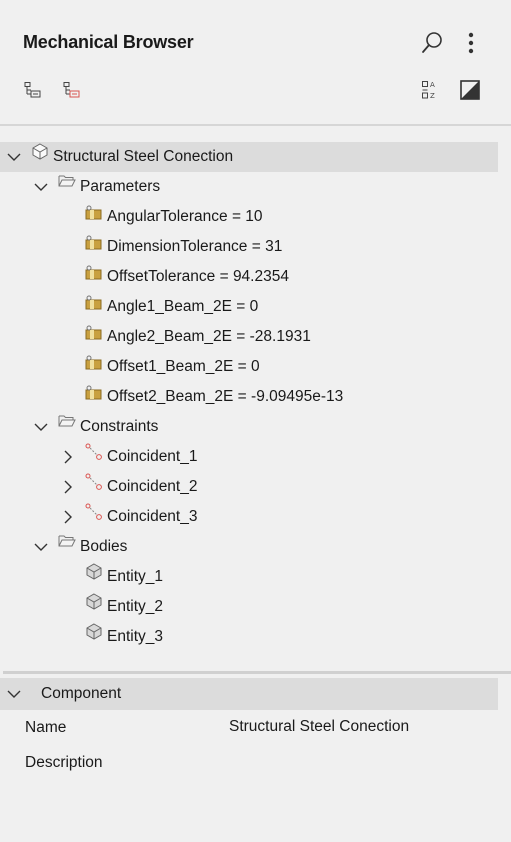 The image size is (511, 842). What do you see at coordinates (249, 577) in the screenshot?
I see `body-item: Entity_1` at bounding box center [249, 577].